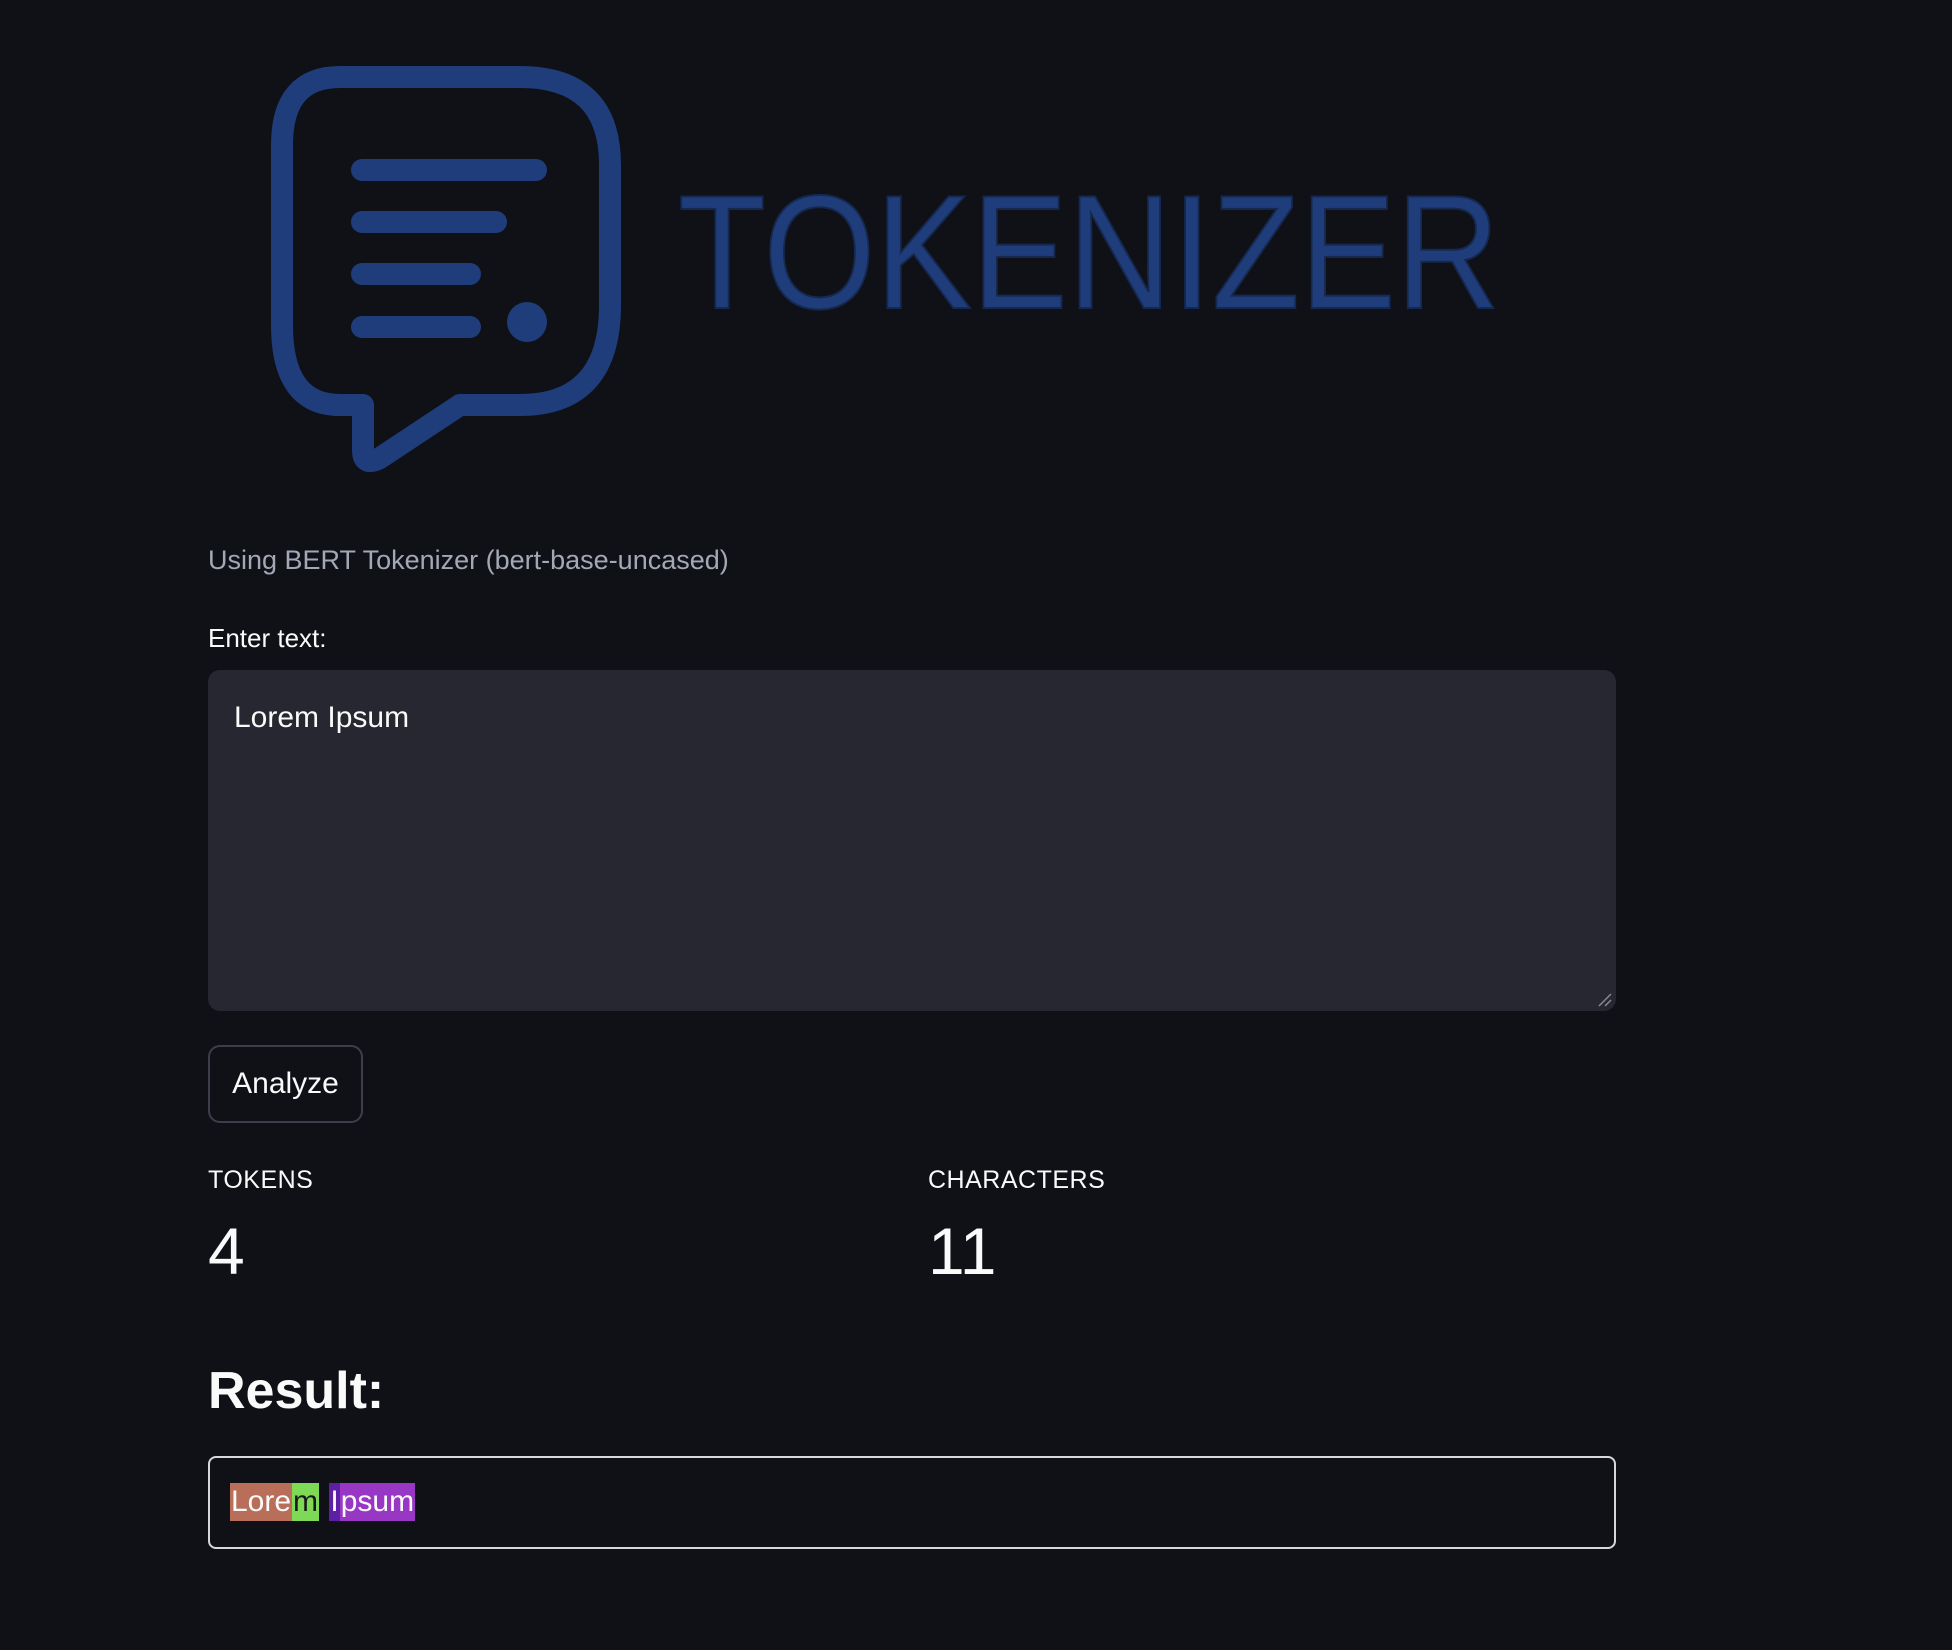 This screenshot has width=1952, height=1650. Describe the element at coordinates (962, 1251) in the screenshot. I see `characters-value: 11` at that location.